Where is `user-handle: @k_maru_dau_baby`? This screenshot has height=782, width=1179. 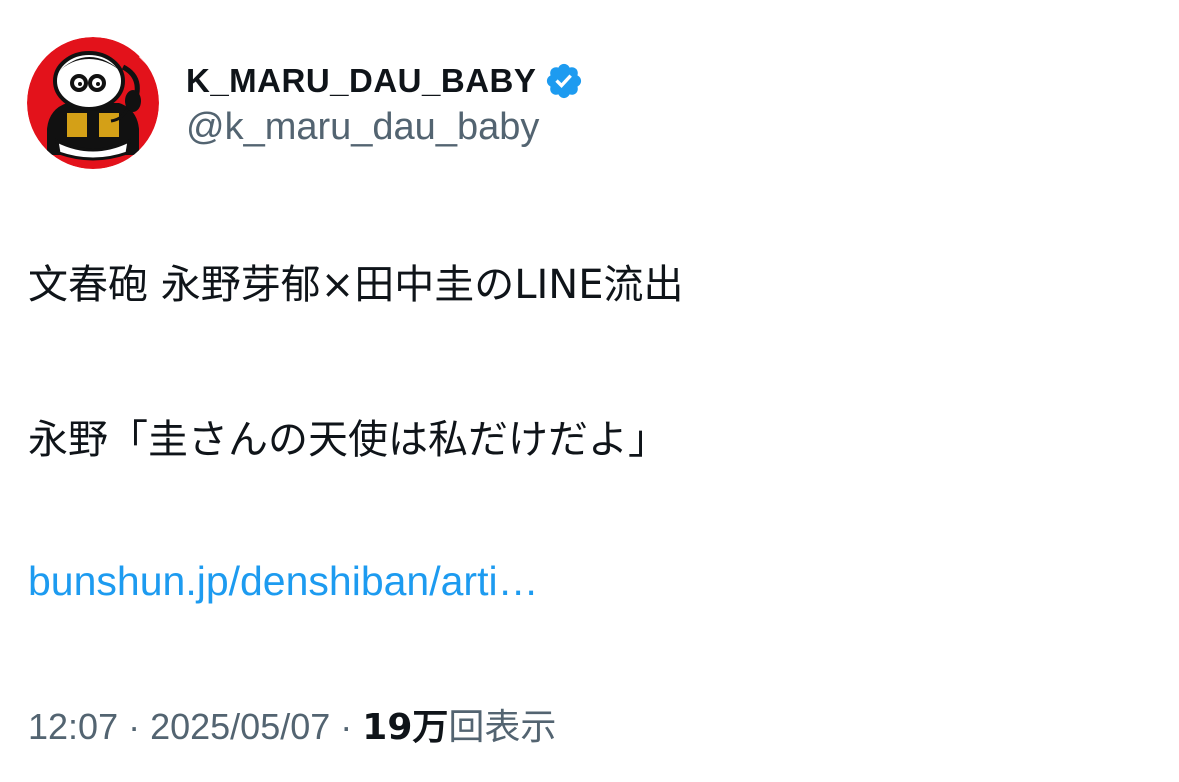 user-handle: @k_maru_dau_baby is located at coordinates (362, 127).